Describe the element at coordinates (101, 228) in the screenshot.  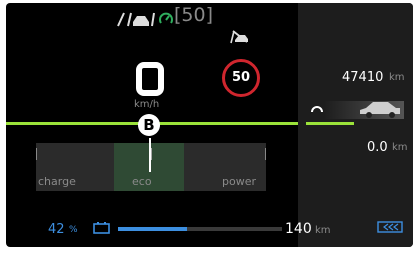
I see `battery-icon` at that location.